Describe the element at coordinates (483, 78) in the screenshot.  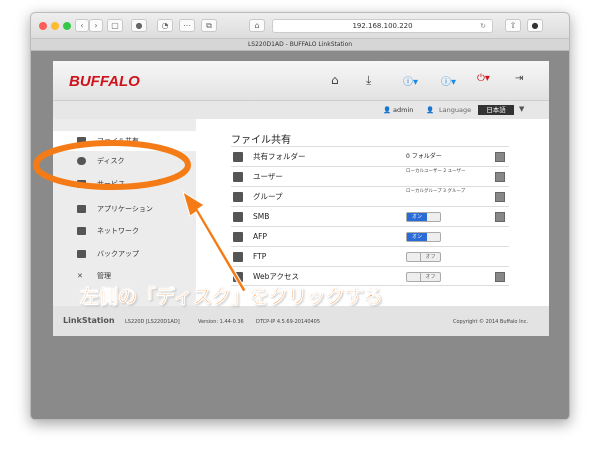
I see `power-icon: ⏻▾` at that location.